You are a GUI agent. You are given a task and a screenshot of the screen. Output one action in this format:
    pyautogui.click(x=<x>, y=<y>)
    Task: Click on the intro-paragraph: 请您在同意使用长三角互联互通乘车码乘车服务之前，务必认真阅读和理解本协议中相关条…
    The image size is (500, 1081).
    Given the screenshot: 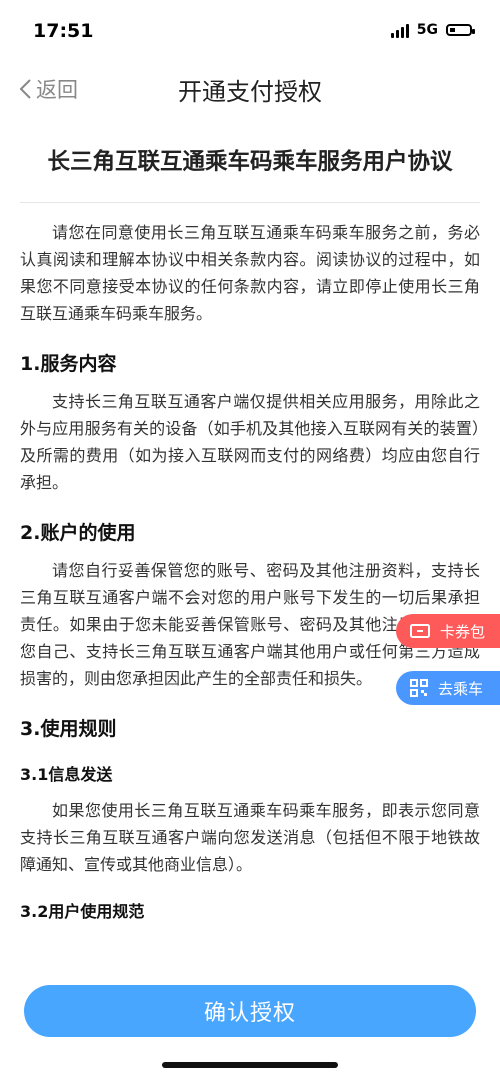 What is the action you would take?
    pyautogui.click(x=250, y=273)
    